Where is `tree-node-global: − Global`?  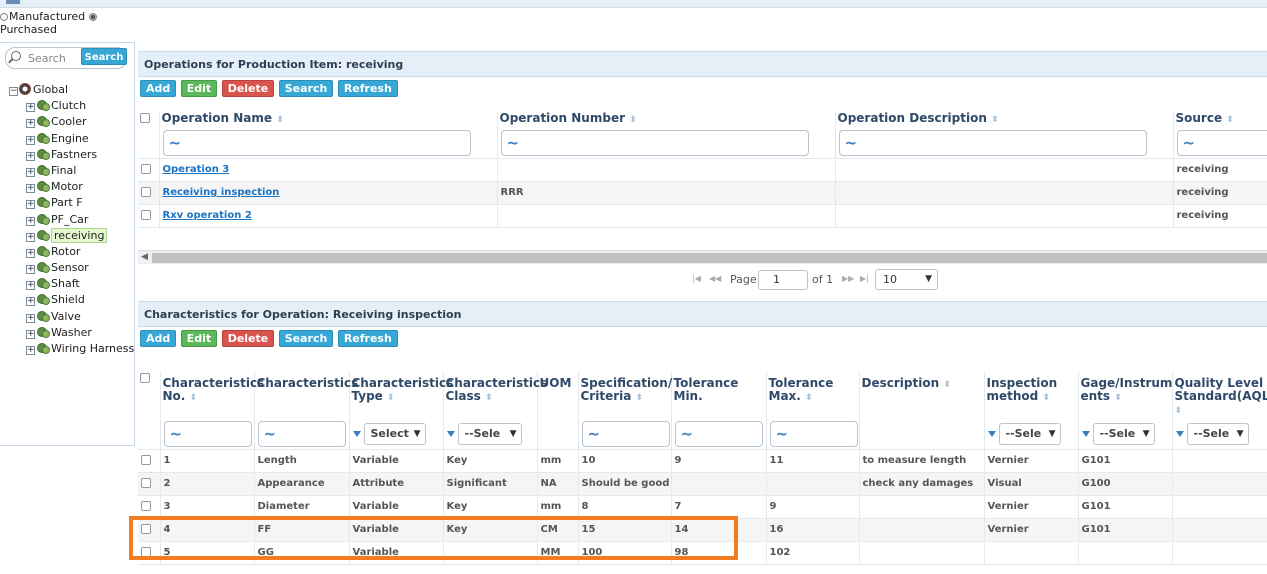 tree-node-global: − Global is located at coordinates (71, 90).